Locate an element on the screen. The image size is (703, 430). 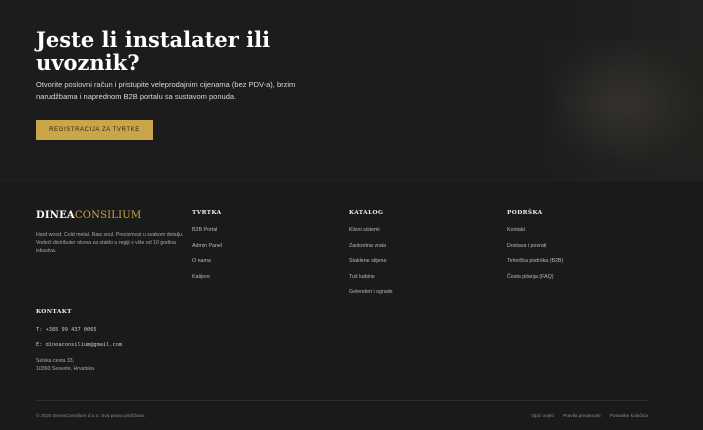
contact-phone: T: +385 99 437 0065 is located at coordinates (66, 330).